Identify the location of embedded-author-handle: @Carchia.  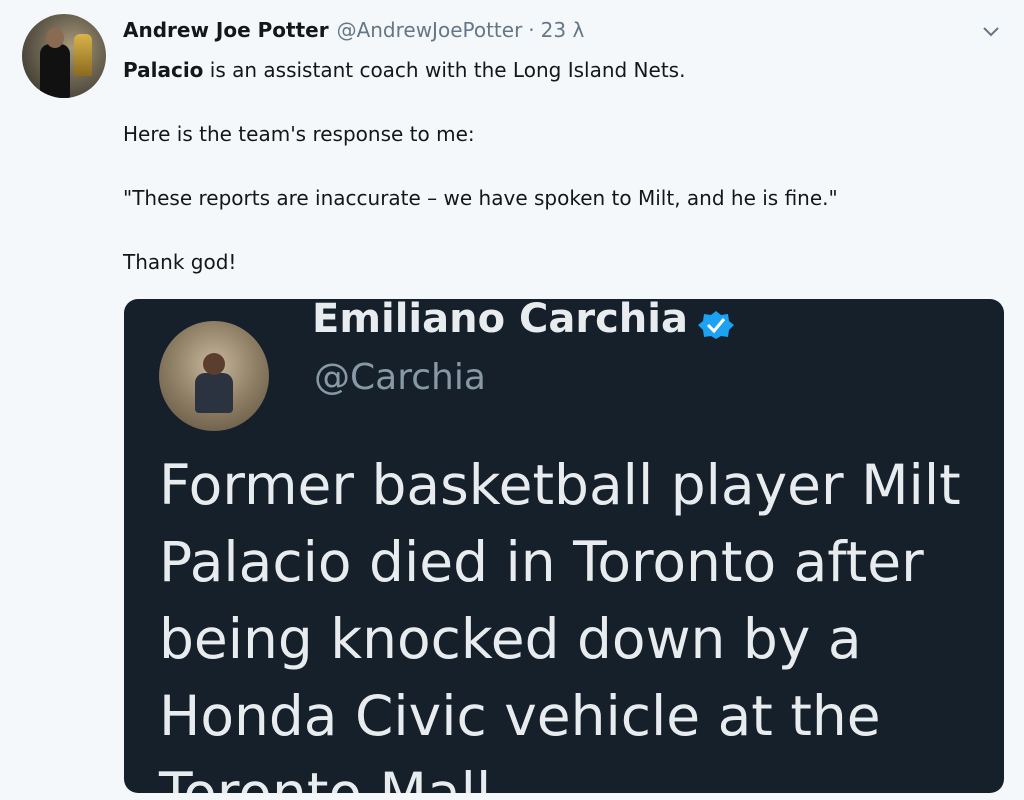
(400, 377).